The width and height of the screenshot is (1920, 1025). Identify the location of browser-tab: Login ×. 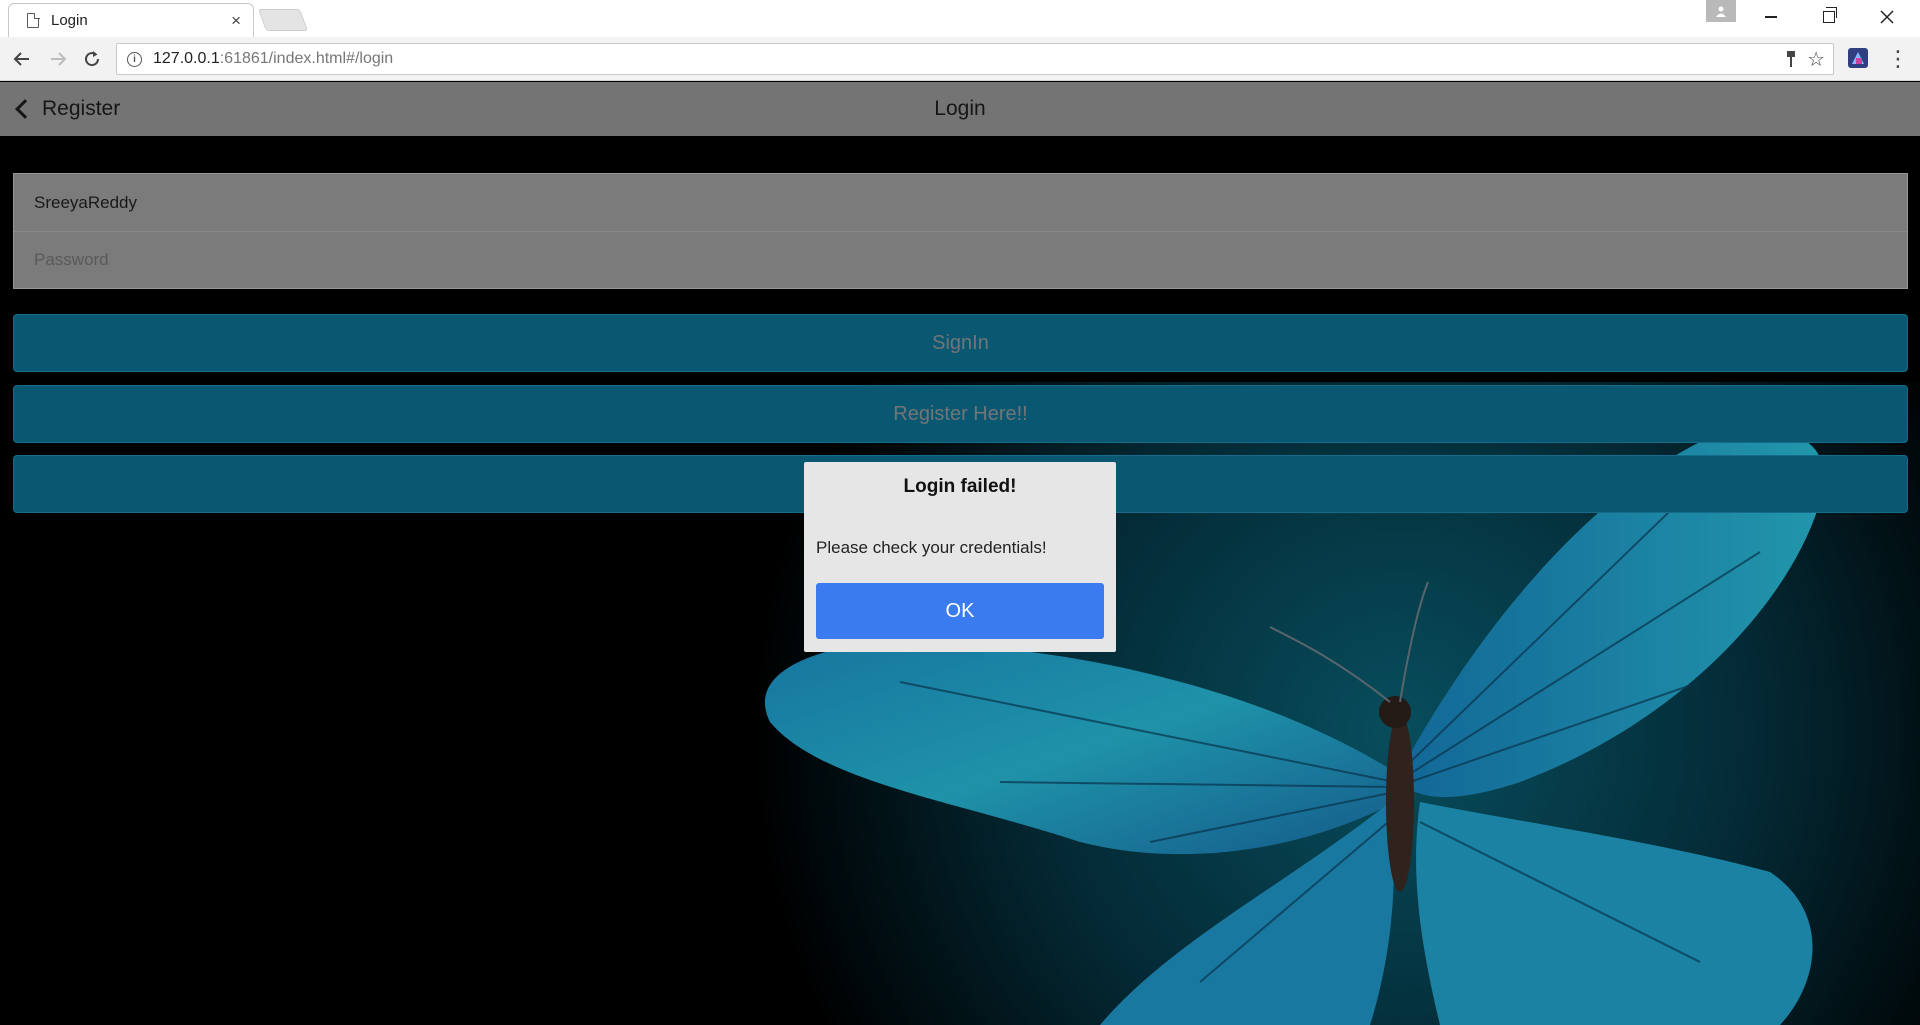
(131, 20).